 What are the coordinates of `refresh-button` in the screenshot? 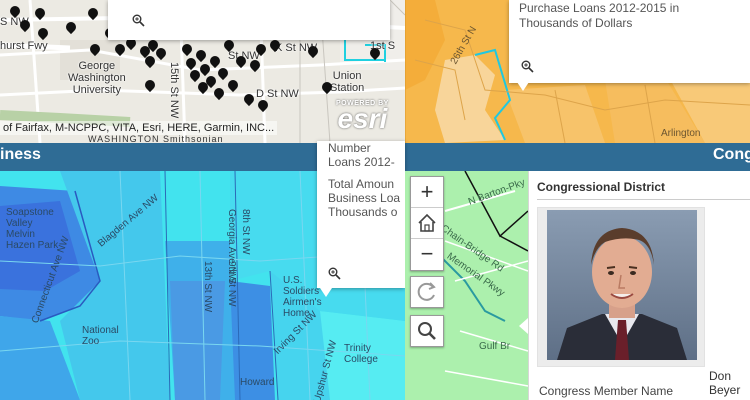 It's located at (427, 292).